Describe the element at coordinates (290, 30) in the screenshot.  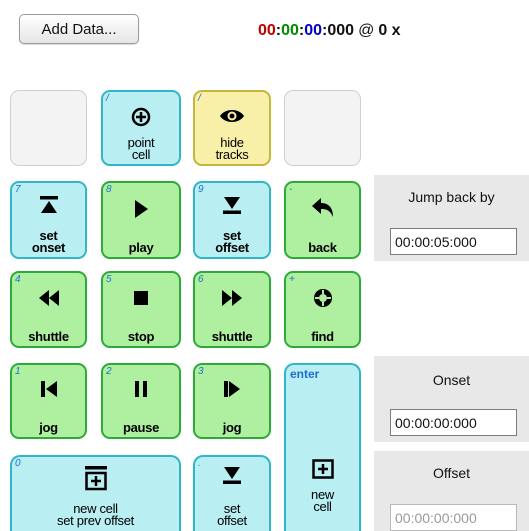
I see `clock-minutes: 00` at that location.